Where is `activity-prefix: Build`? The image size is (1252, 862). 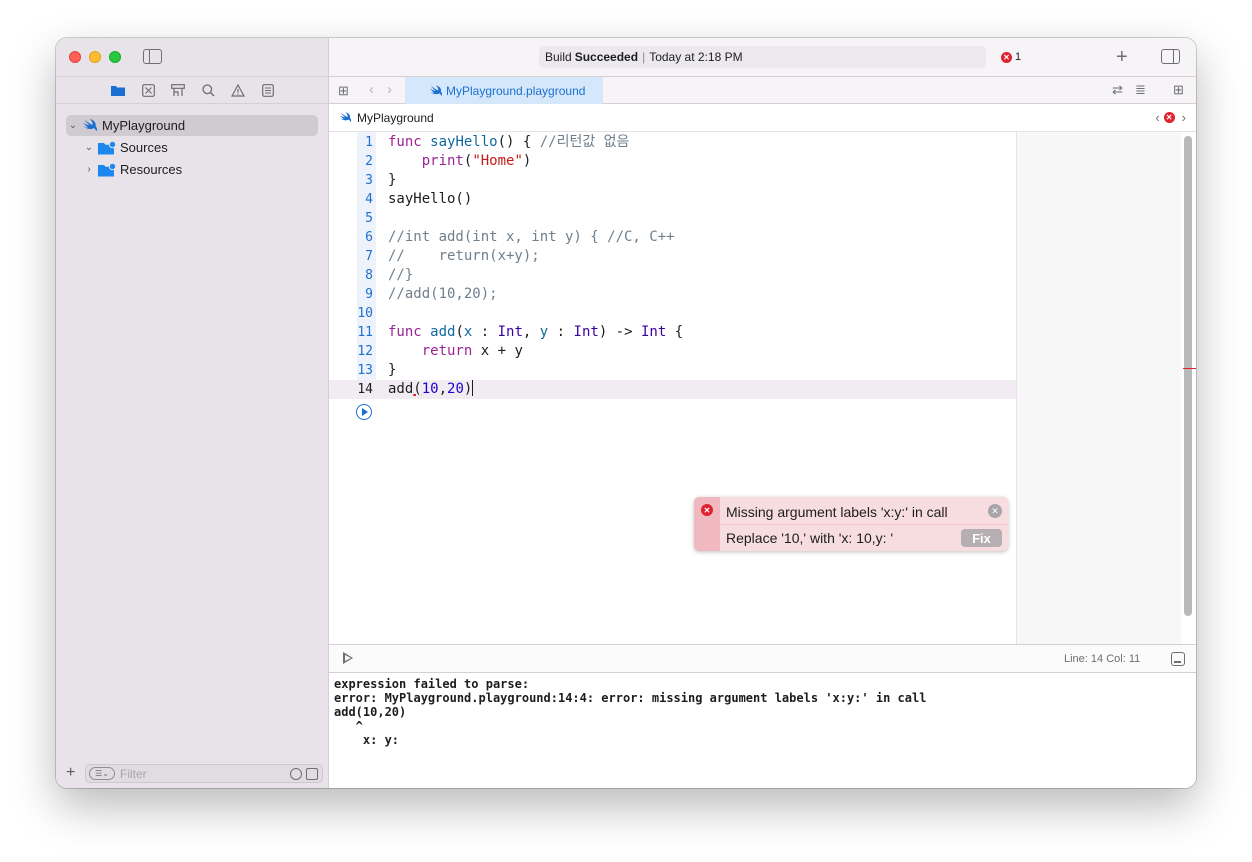
activity-prefix: Build is located at coordinates (558, 57).